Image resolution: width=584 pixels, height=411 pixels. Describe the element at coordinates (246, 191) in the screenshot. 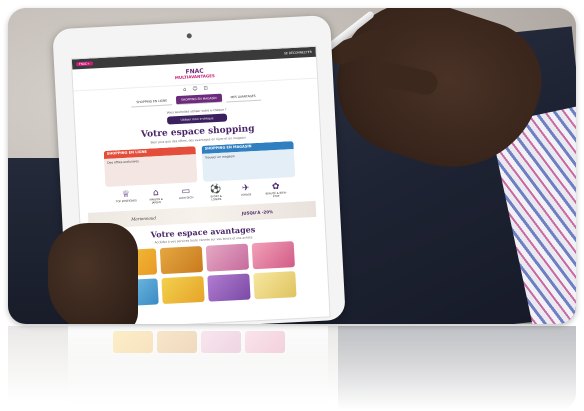

I see `category-voyage: ✈ VOYAGE` at that location.